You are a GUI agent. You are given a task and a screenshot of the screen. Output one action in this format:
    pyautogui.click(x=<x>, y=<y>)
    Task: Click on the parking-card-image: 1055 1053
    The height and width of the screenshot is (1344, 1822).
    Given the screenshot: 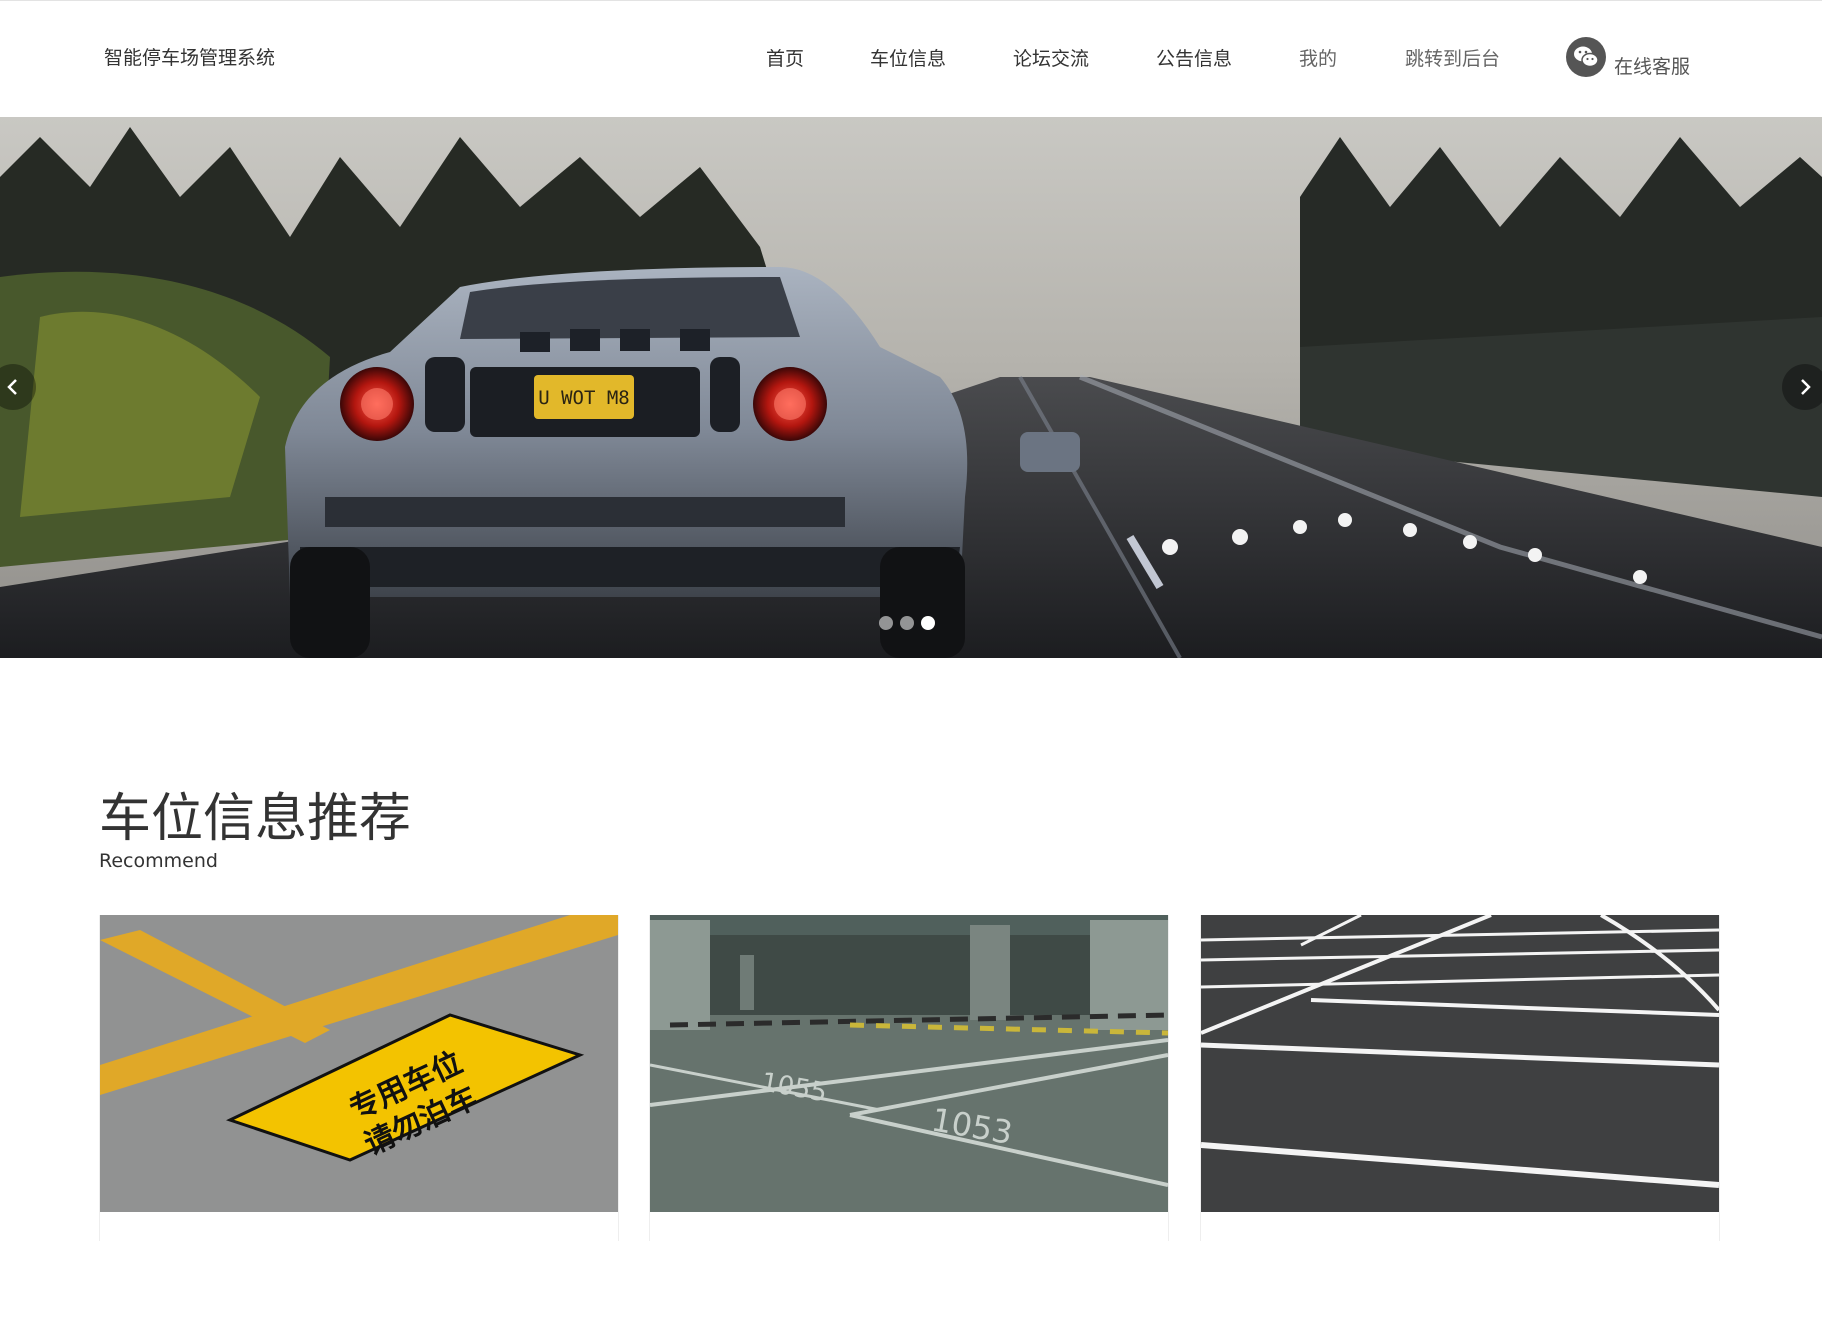 What is the action you would take?
    pyautogui.click(x=909, y=1063)
    